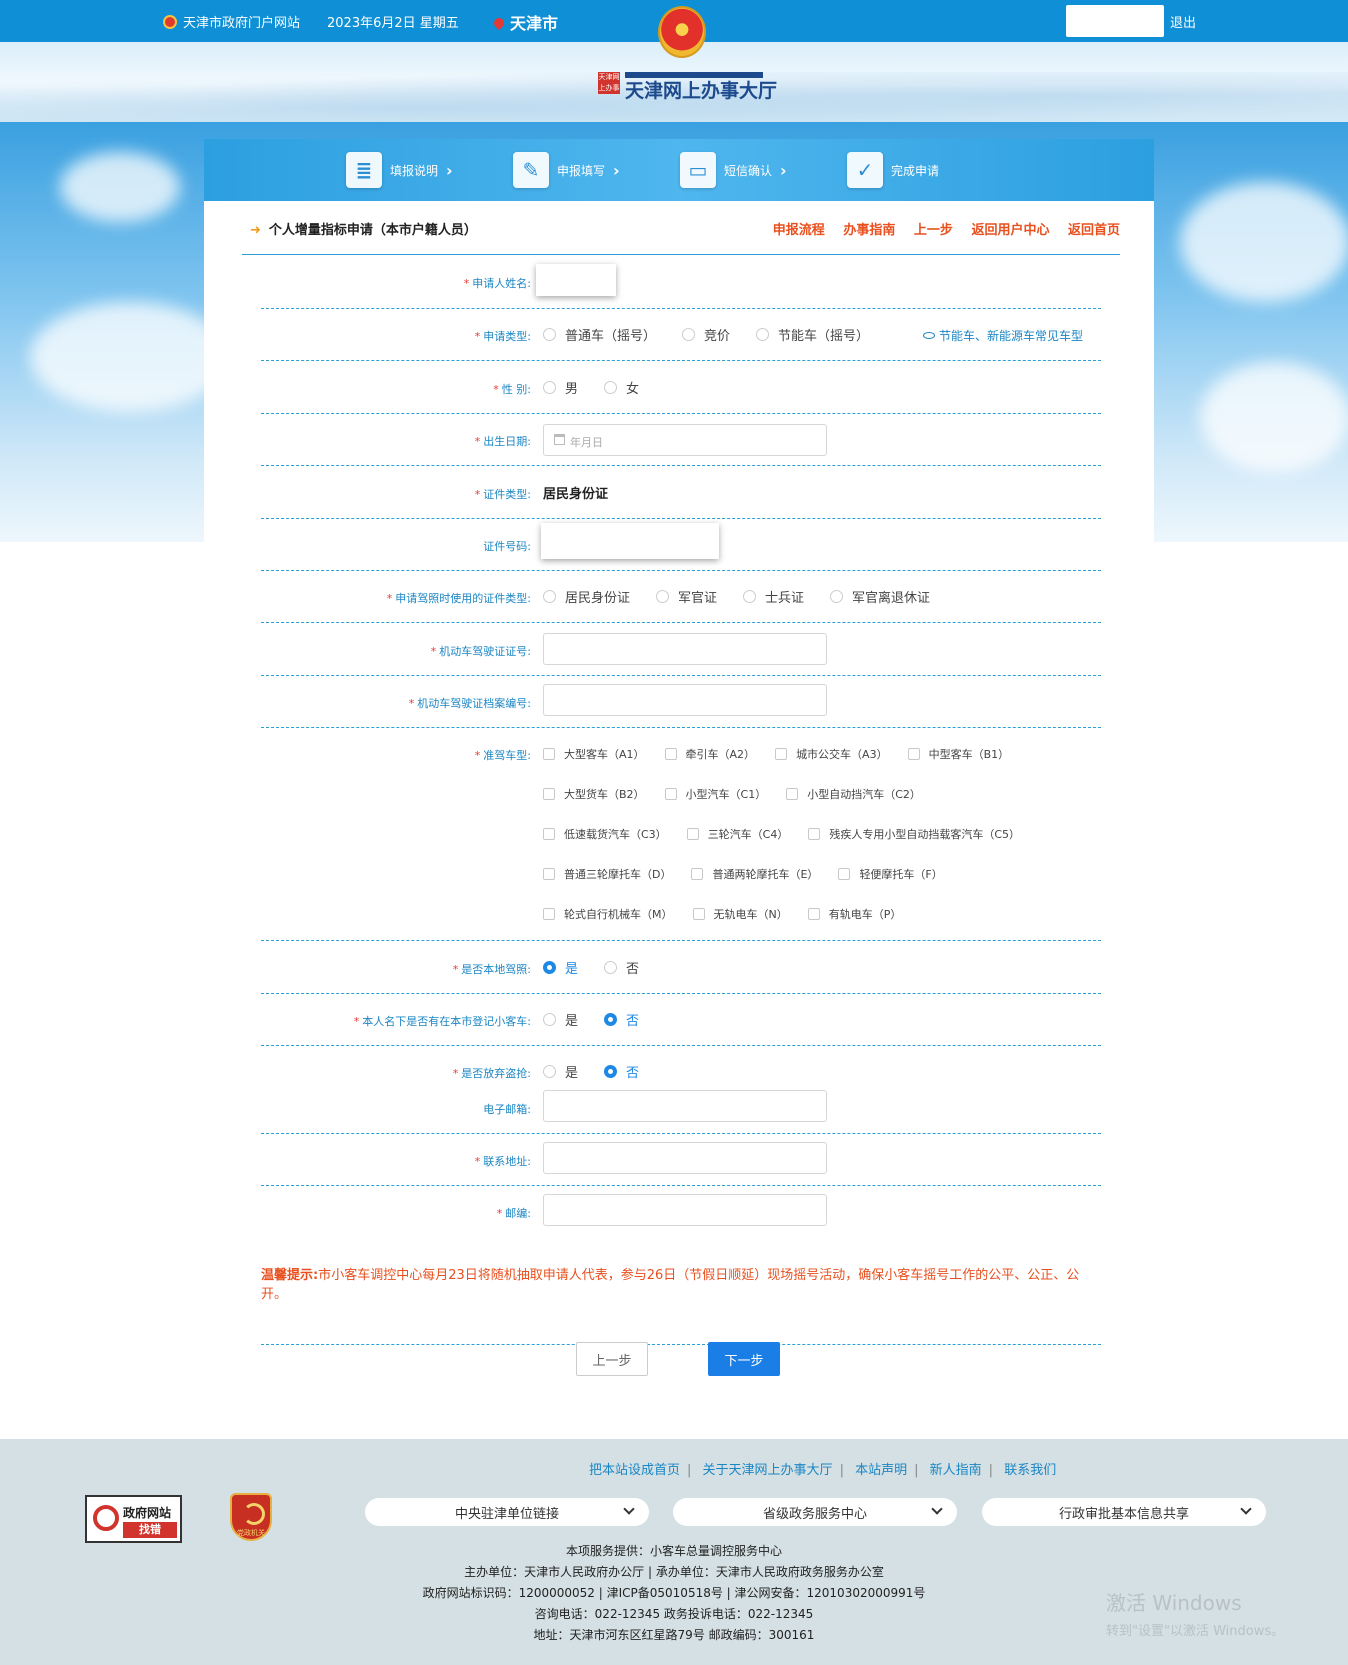 The height and width of the screenshot is (1665, 1348). Describe the element at coordinates (599, 334) in the screenshot. I see `radio-apply-lottery: 普通车（摇号）` at that location.